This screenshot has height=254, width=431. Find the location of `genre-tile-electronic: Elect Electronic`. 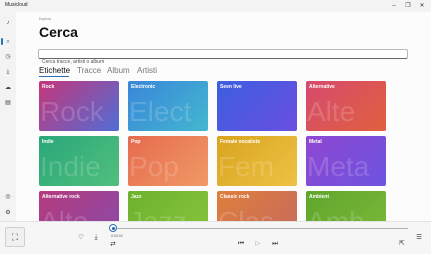

genre-tile-electronic: Elect Electronic is located at coordinates (168, 106).